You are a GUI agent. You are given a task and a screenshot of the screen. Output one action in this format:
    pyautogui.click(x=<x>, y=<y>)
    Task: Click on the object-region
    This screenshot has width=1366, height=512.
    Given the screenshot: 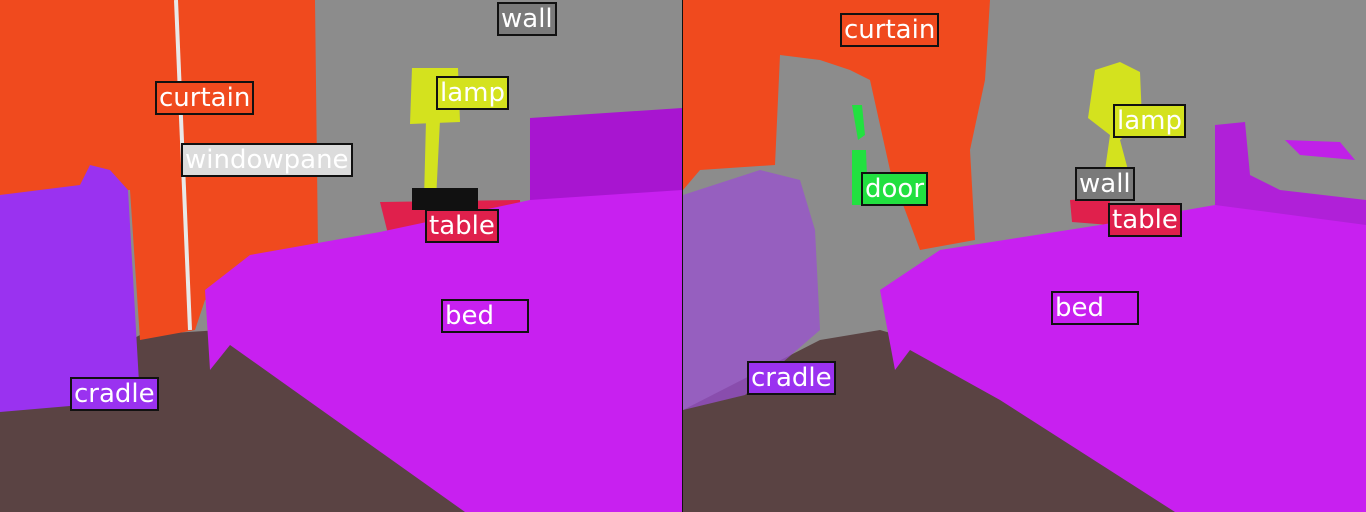 What is the action you would take?
    pyautogui.click(x=445, y=199)
    